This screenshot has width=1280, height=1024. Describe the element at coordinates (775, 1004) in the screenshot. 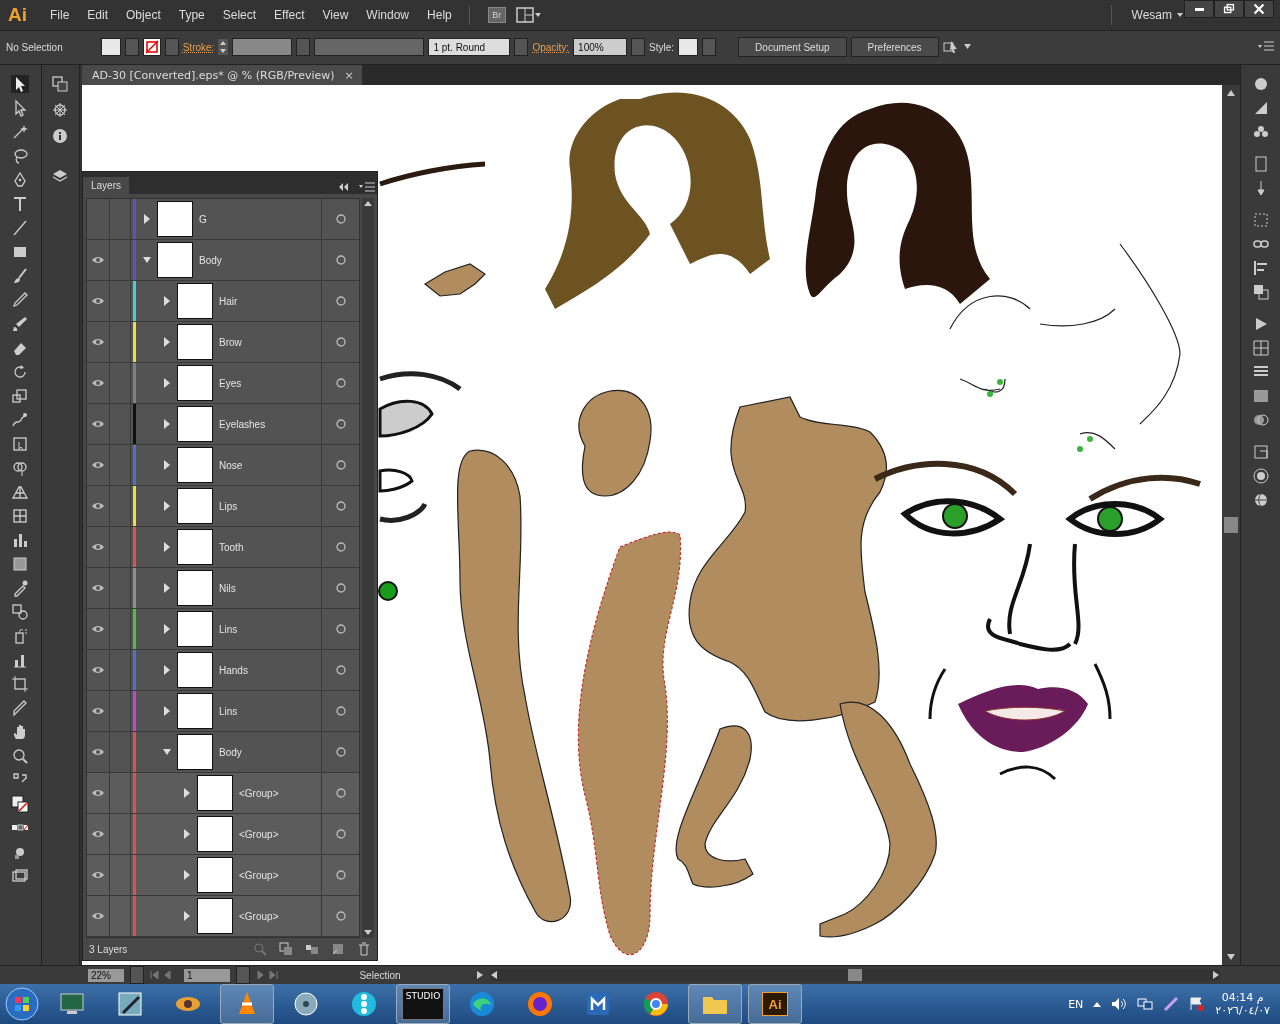

I see `illustrator-taskbar-icon: Ai` at that location.